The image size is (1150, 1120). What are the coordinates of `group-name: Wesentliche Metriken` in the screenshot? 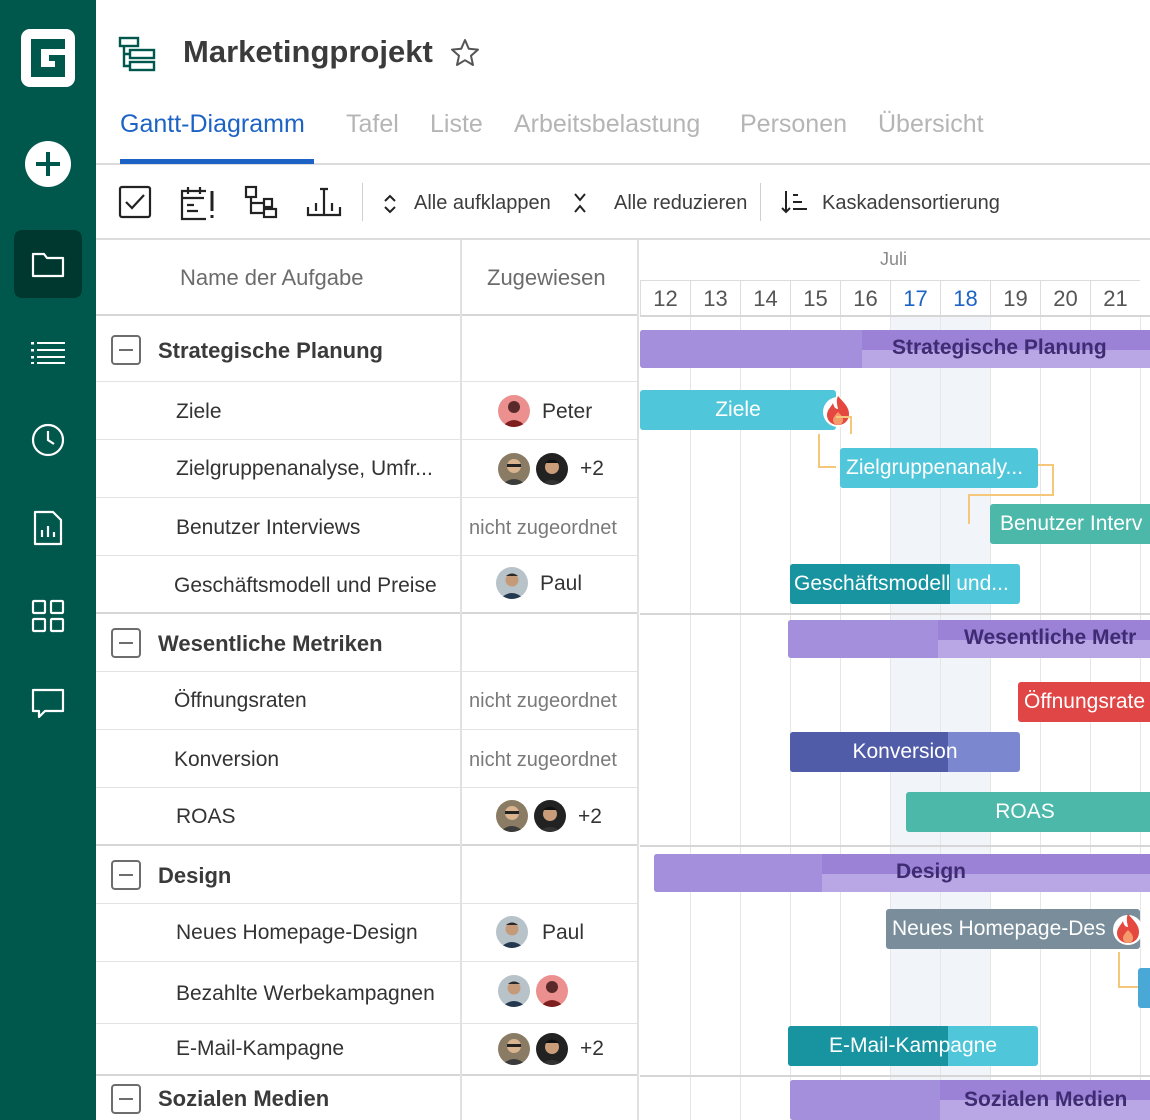 It's located at (270, 643).